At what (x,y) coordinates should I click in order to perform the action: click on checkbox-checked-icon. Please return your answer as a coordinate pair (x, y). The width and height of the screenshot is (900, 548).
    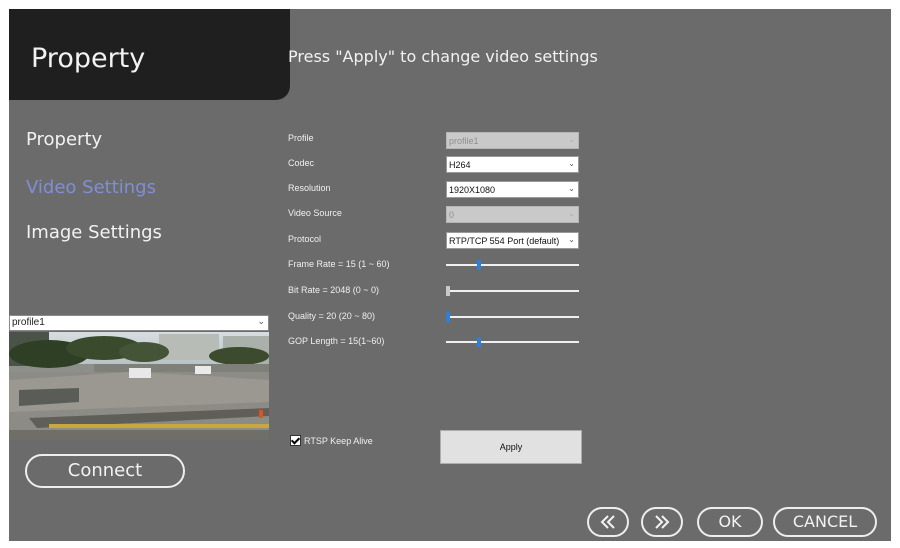
    Looking at the image, I should click on (295, 440).